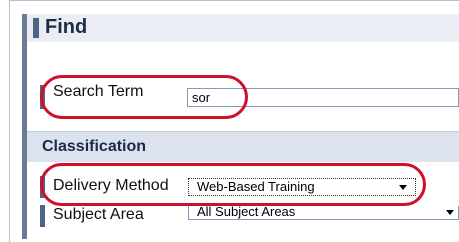  What do you see at coordinates (66, 27) in the screenshot?
I see `panel-title: Find` at bounding box center [66, 27].